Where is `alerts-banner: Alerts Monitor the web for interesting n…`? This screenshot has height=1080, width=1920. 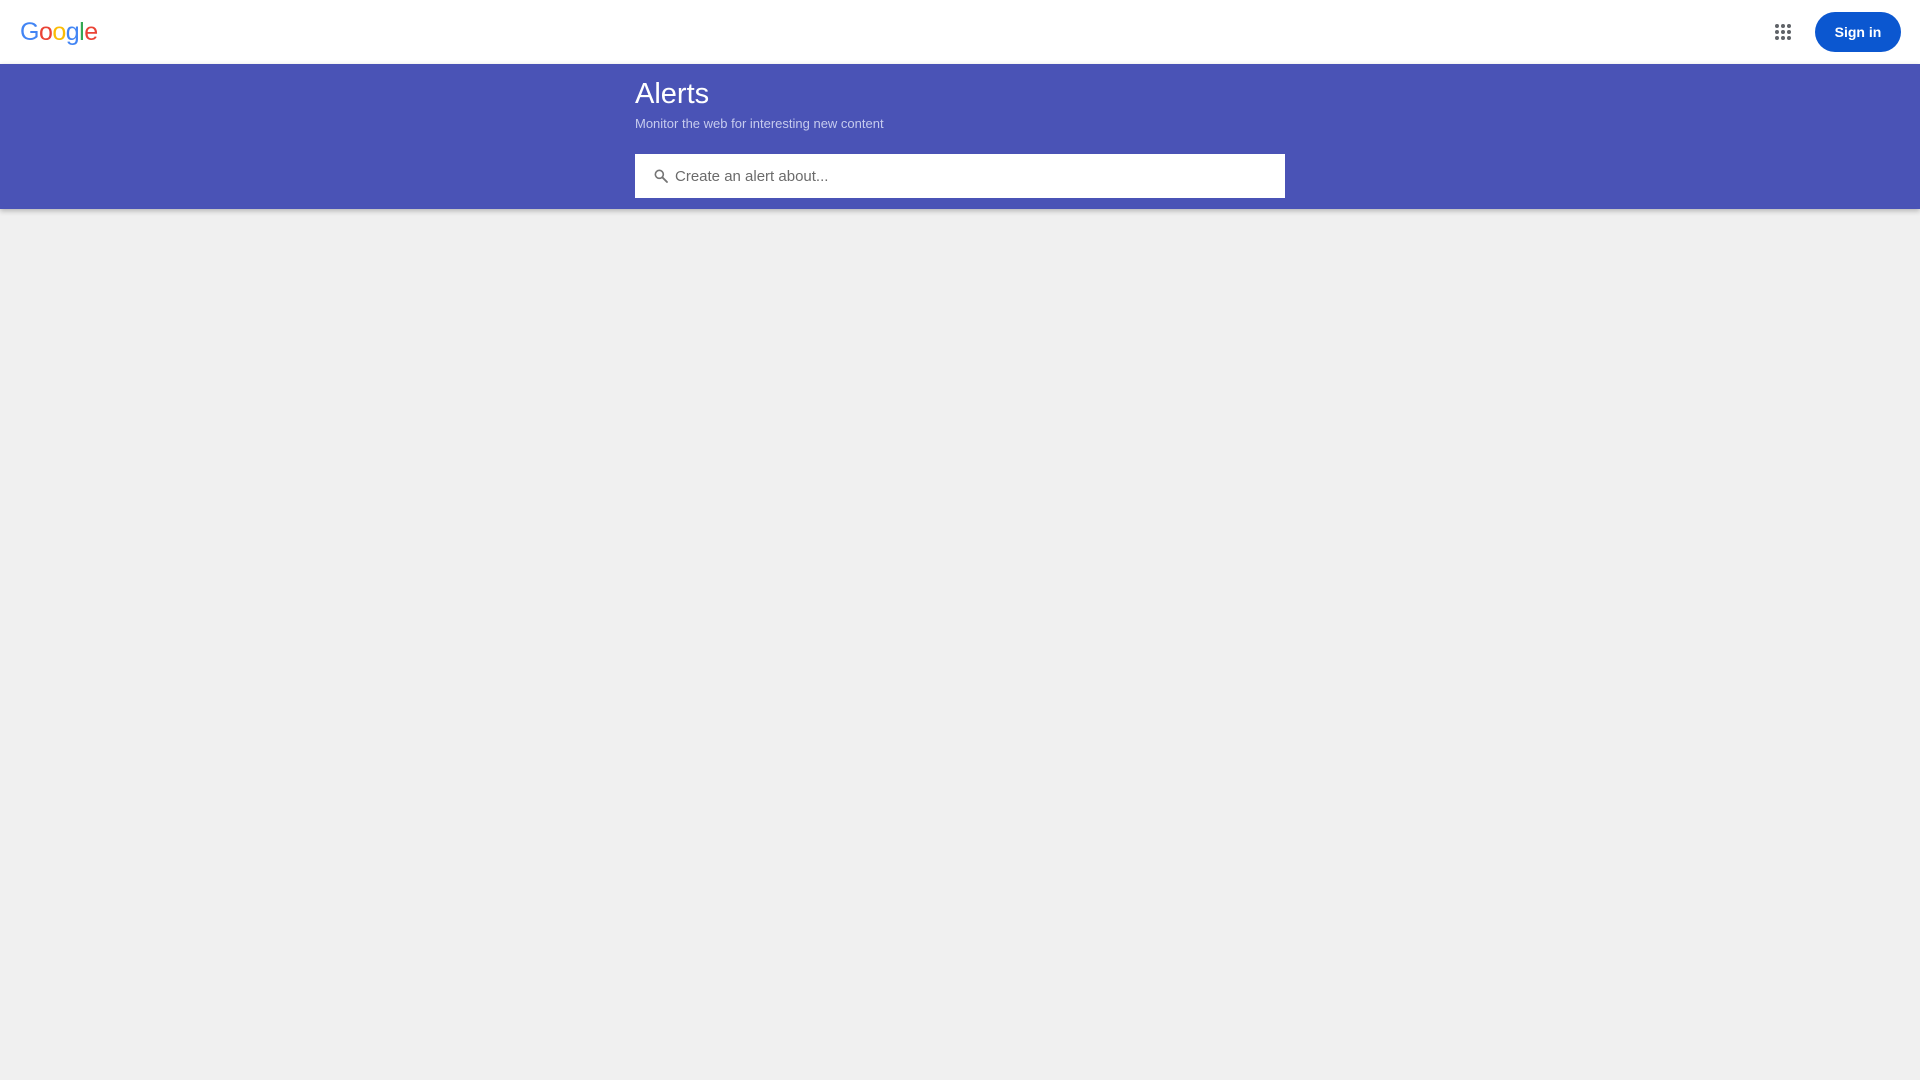
alerts-banner: Alerts Monitor the web for interesting n… is located at coordinates (960, 136).